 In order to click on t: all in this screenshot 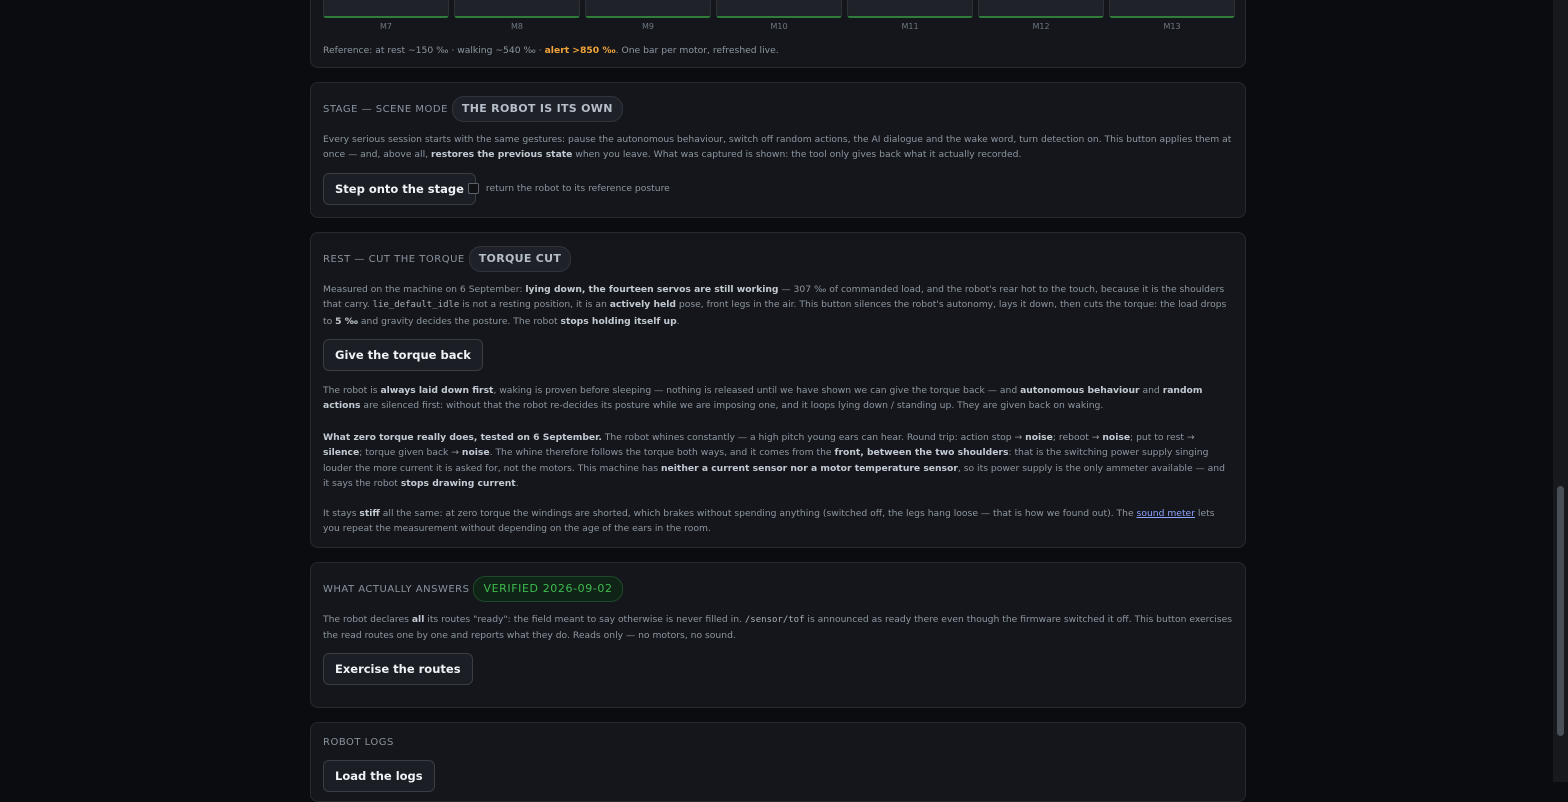, I will do `click(418, 619)`.